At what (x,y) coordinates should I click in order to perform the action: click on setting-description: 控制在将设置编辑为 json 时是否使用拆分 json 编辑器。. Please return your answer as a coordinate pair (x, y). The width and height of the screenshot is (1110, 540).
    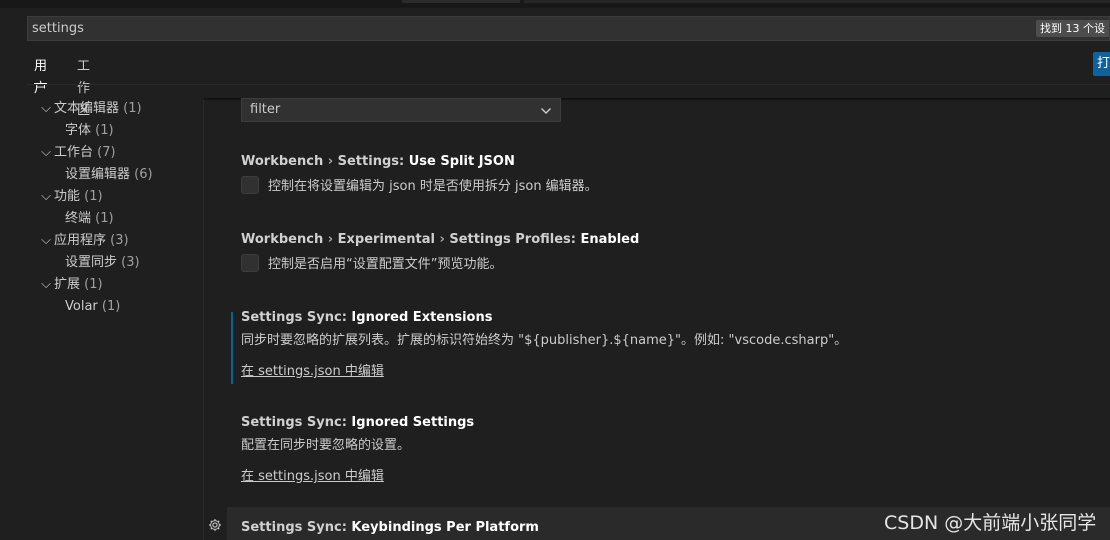
    Looking at the image, I should click on (433, 186).